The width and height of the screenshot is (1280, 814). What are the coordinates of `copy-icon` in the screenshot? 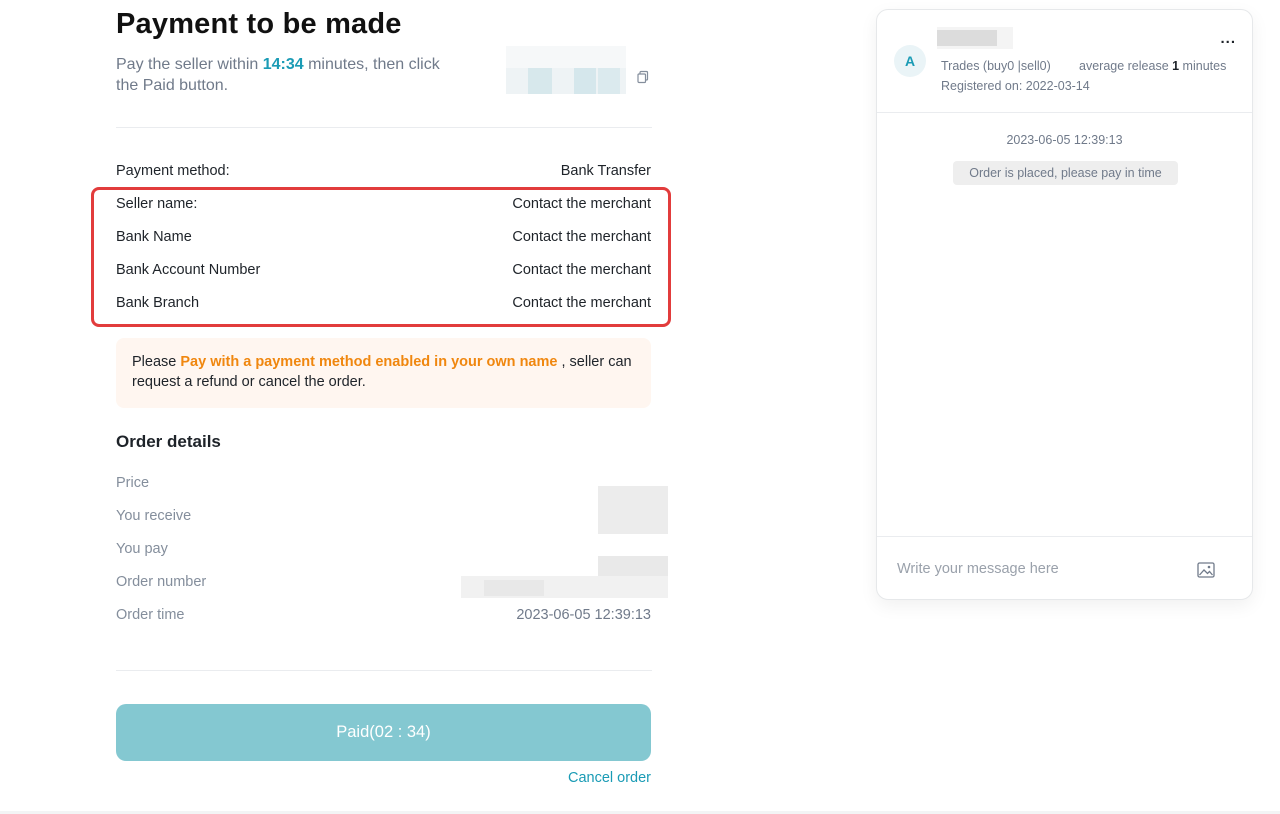 It's located at (643, 77).